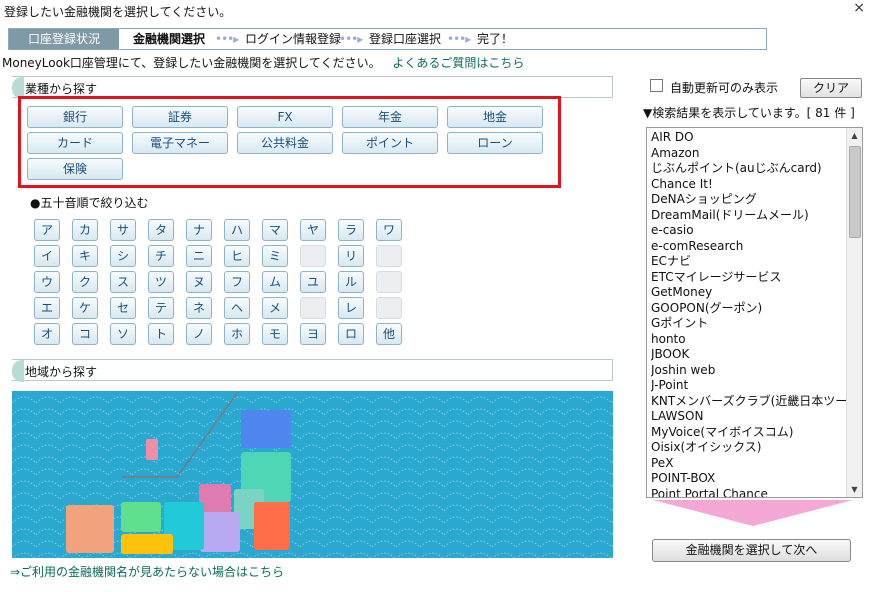 The image size is (869, 592). I want to click on faq-link: よくあるご質問はこちら, so click(458, 63).